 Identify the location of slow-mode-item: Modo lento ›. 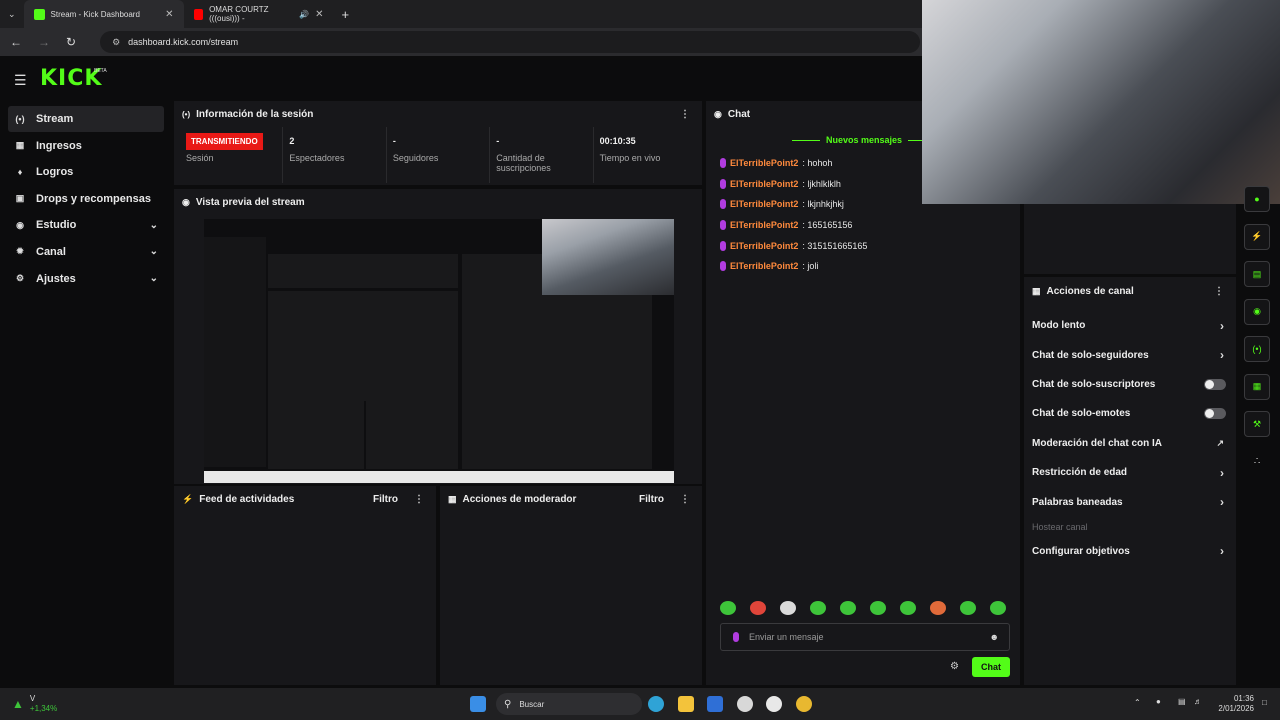
(1130, 325).